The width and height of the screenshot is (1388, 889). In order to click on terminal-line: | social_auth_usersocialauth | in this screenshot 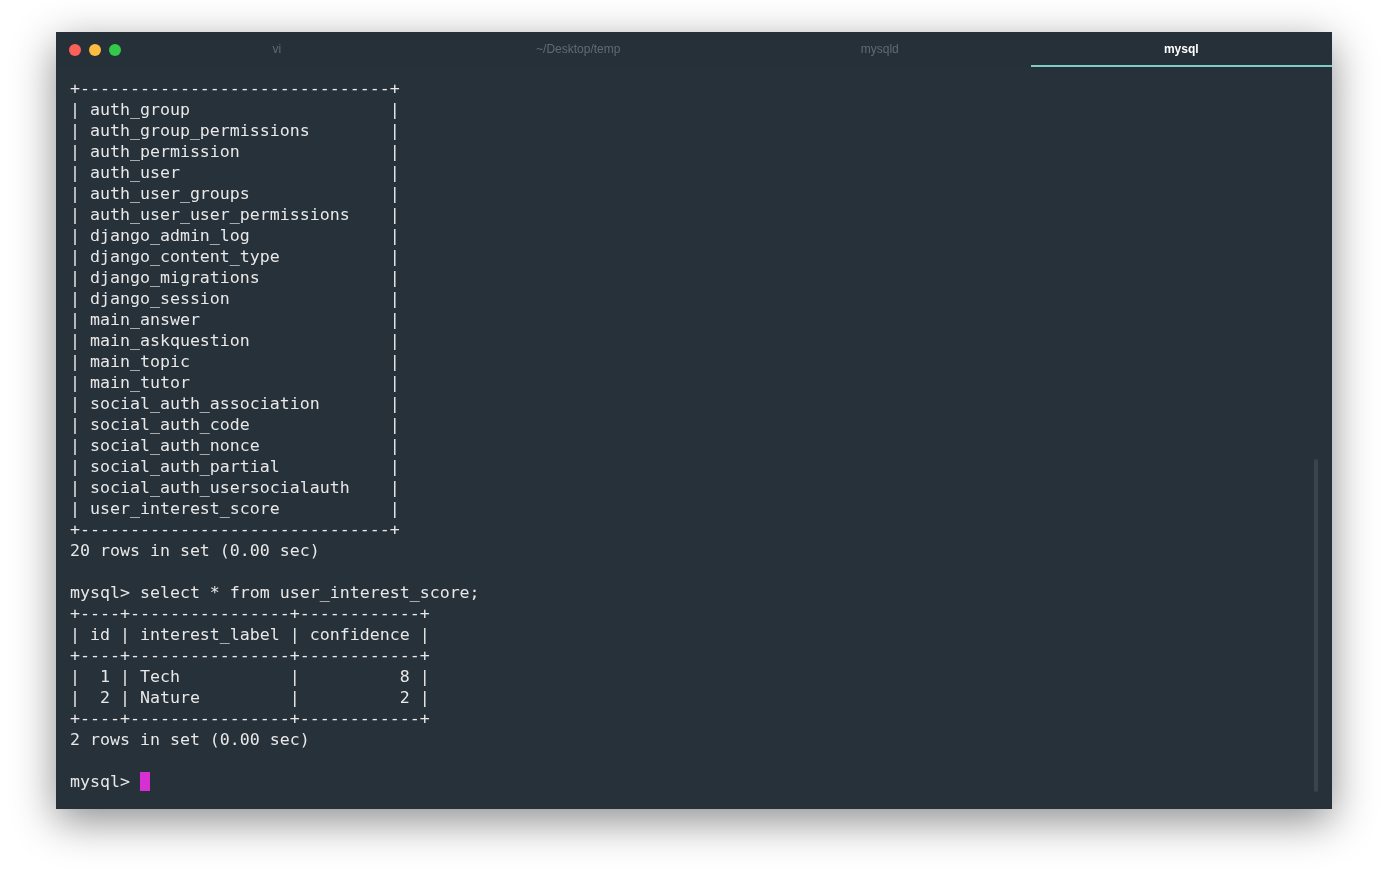, I will do `click(235, 487)`.